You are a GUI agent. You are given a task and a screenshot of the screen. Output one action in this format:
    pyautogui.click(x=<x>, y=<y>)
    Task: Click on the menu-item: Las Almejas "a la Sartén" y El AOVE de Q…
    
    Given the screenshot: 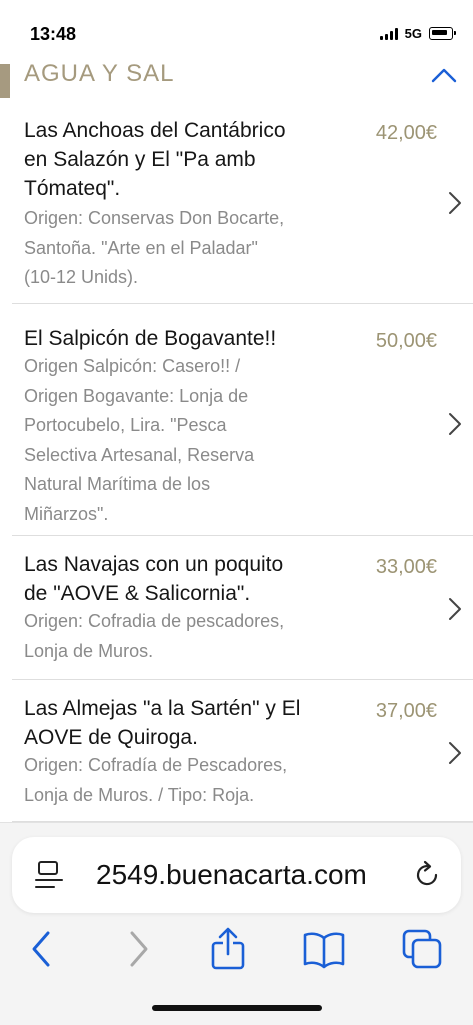 What is the action you would take?
    pyautogui.click(x=236, y=751)
    